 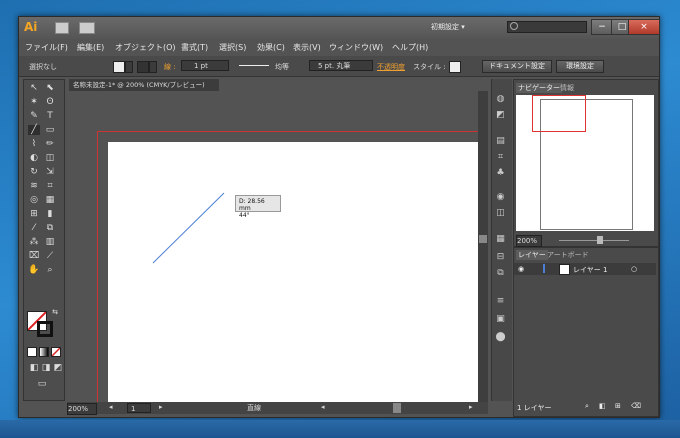 I want to click on search-input, so click(x=547, y=27).